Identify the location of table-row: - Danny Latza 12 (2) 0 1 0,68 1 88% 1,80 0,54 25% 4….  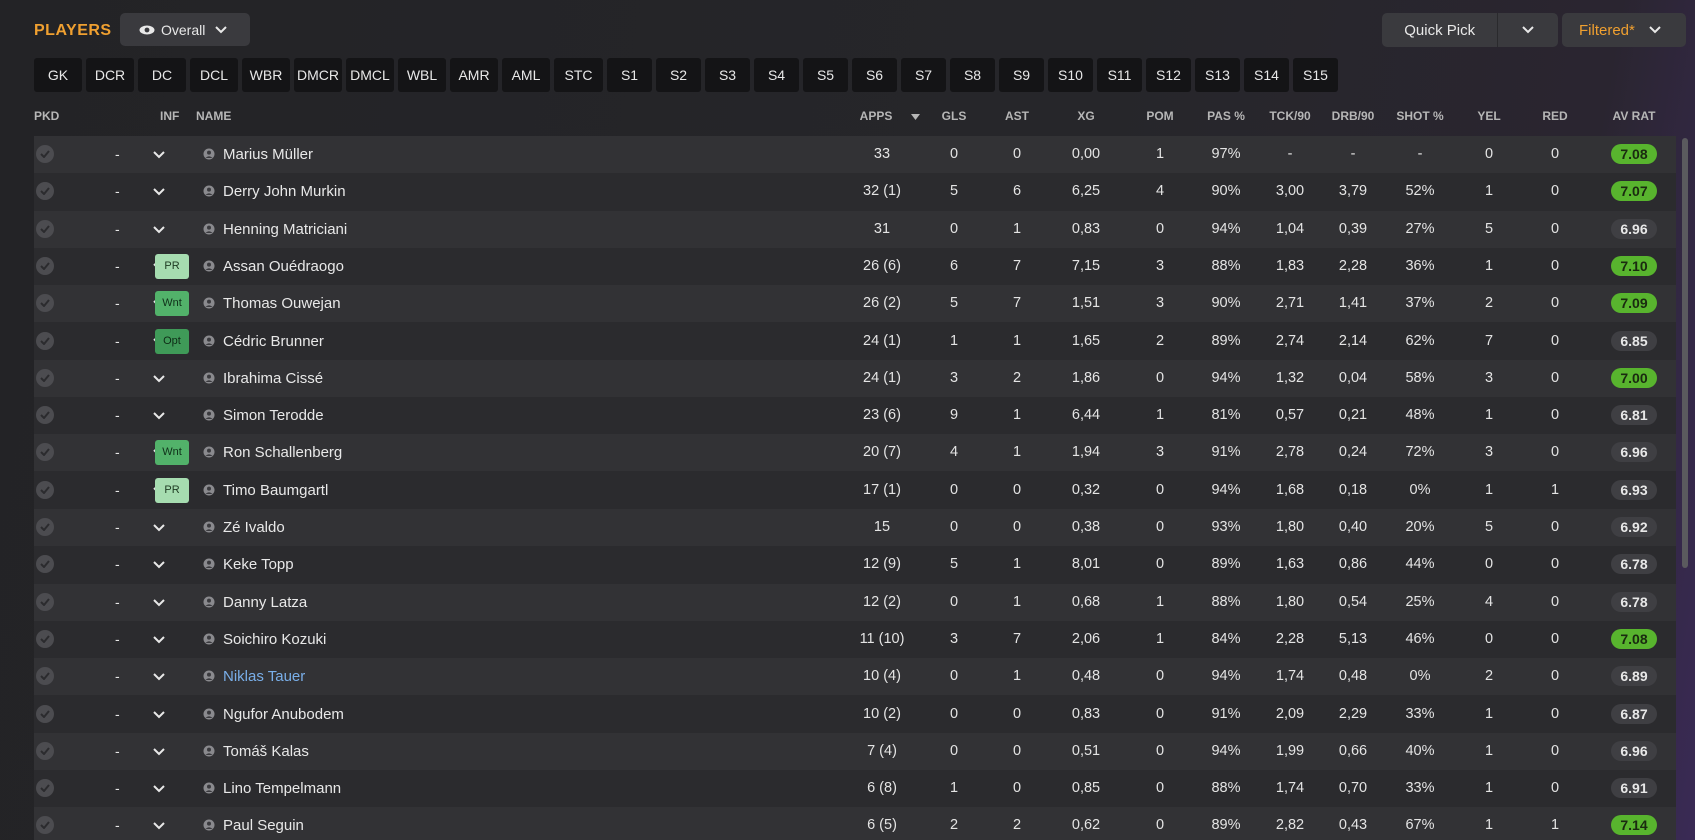
(855, 602).